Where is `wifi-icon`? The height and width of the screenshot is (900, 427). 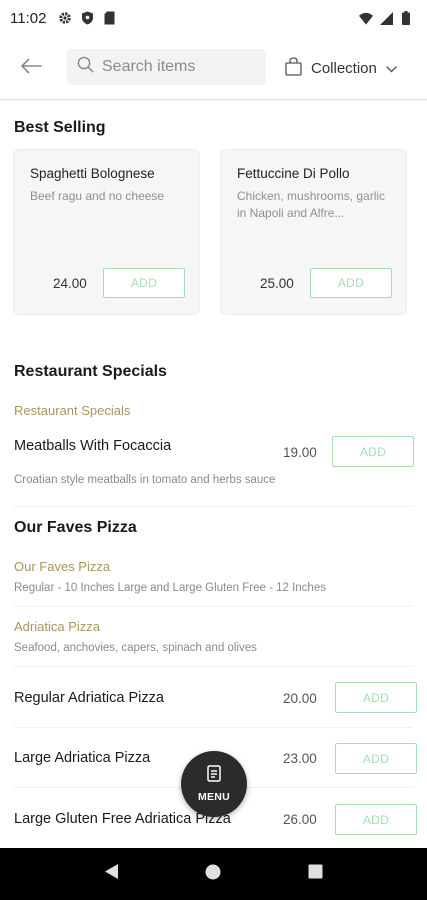 wifi-icon is located at coordinates (366, 18).